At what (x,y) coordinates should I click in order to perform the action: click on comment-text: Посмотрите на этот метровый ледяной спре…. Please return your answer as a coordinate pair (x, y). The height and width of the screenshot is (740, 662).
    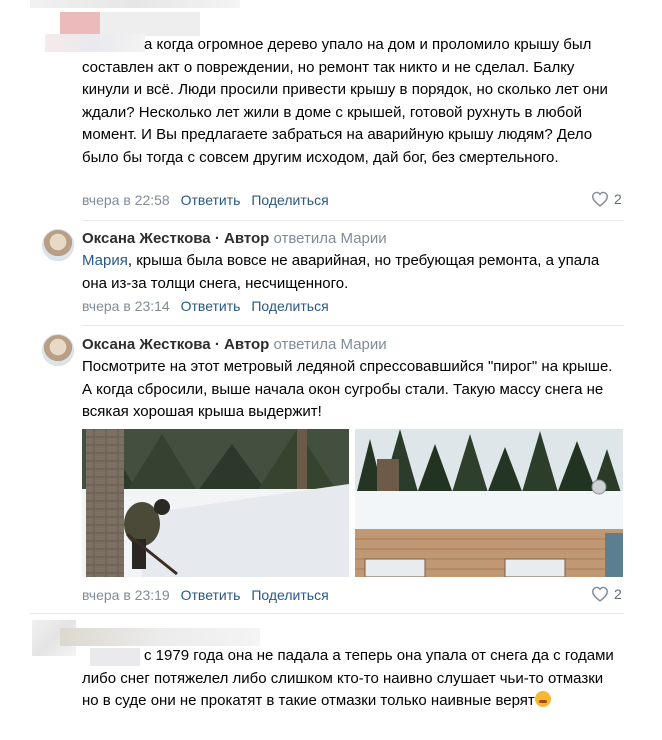
    Looking at the image, I should click on (347, 389).